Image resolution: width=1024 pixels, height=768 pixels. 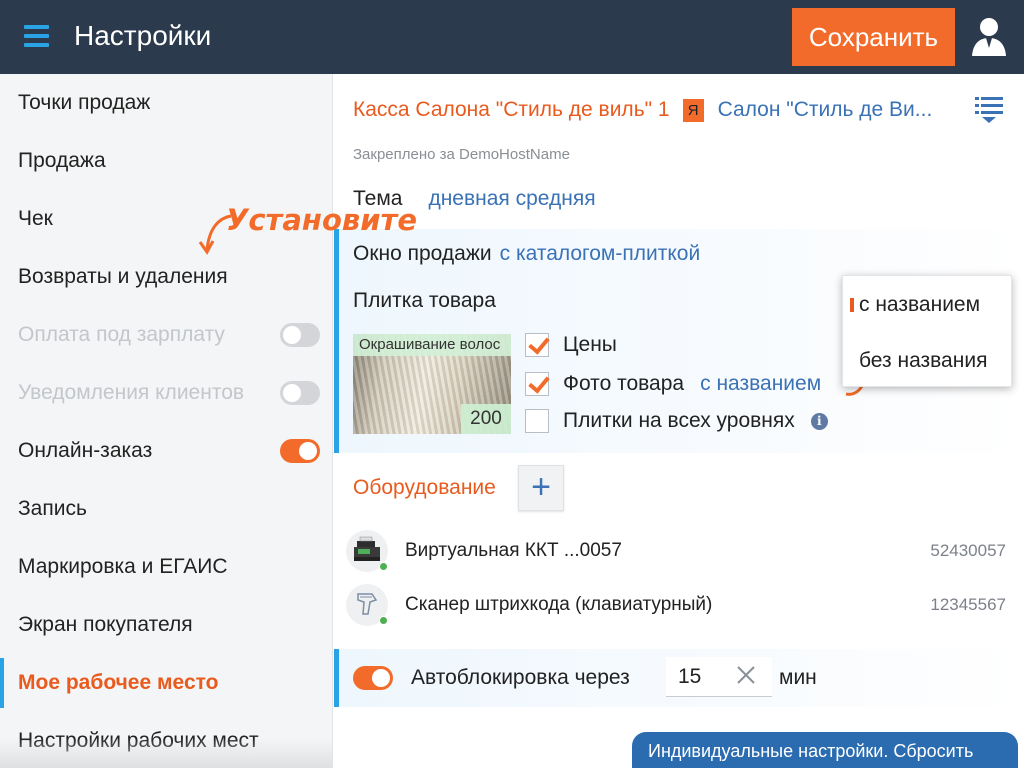 I want to click on device-name: Сканер штрихкода (клавиатурный), so click(x=559, y=604).